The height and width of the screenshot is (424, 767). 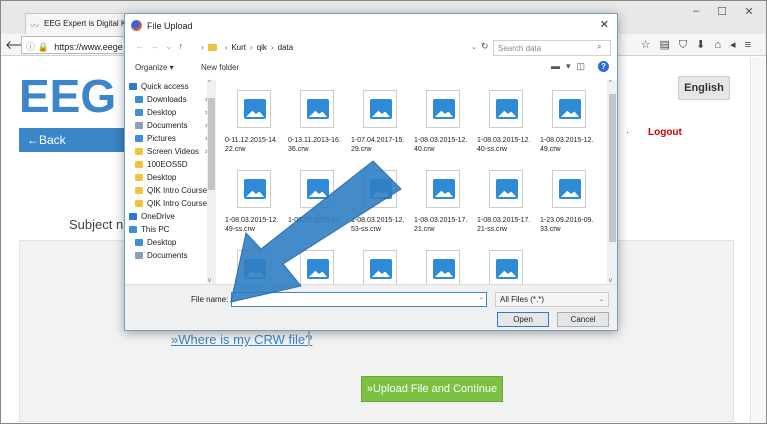 What do you see at coordinates (722, 45) in the screenshot?
I see `home-icon: ⌂` at bounding box center [722, 45].